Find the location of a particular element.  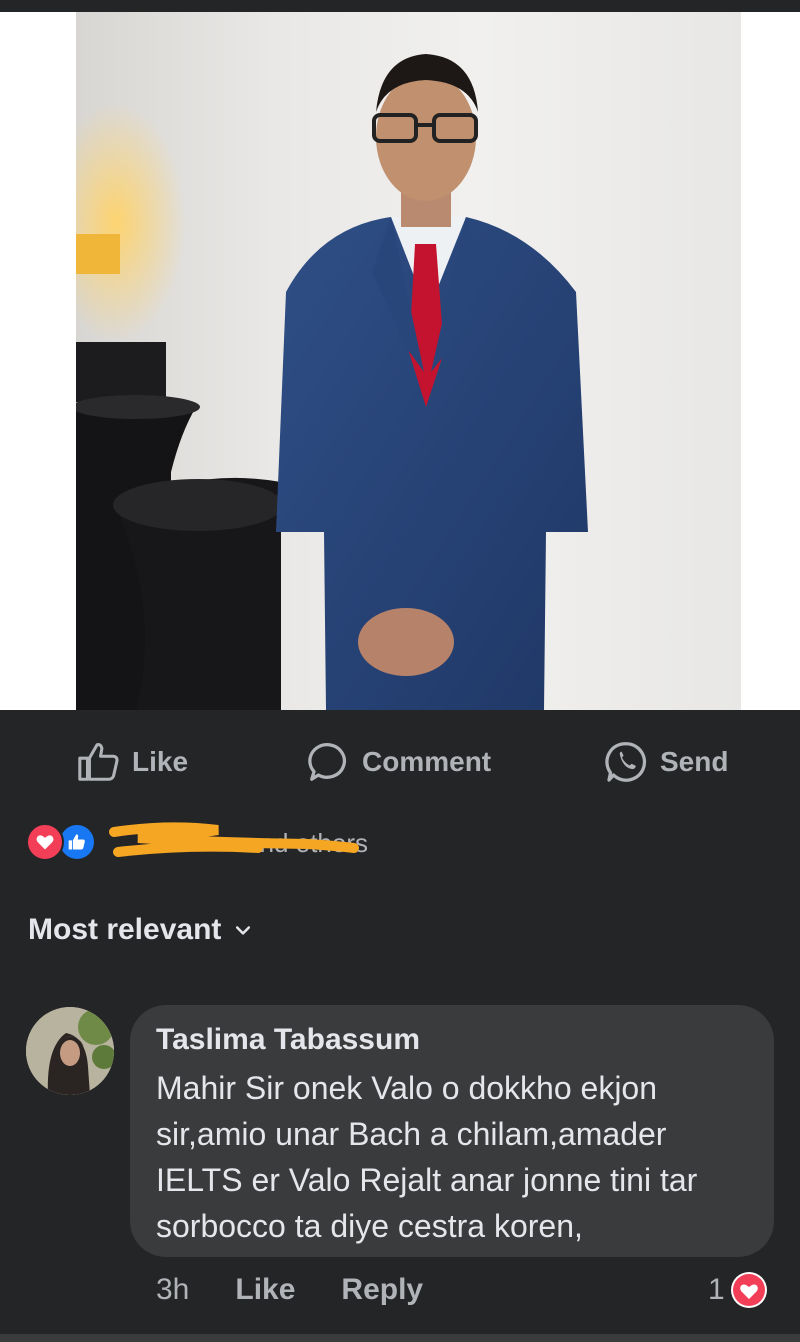

reaction-names: and others is located at coordinates (238, 842).